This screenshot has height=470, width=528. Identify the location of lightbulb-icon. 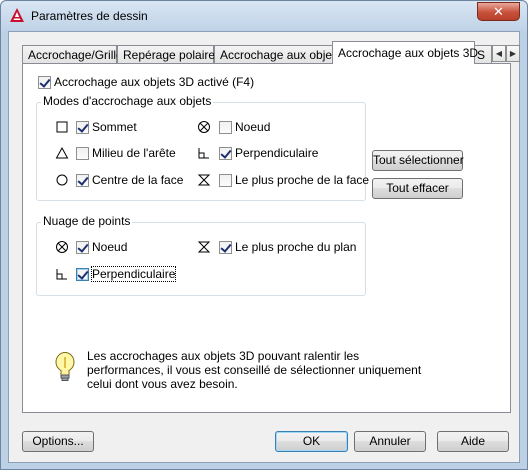
(65, 366).